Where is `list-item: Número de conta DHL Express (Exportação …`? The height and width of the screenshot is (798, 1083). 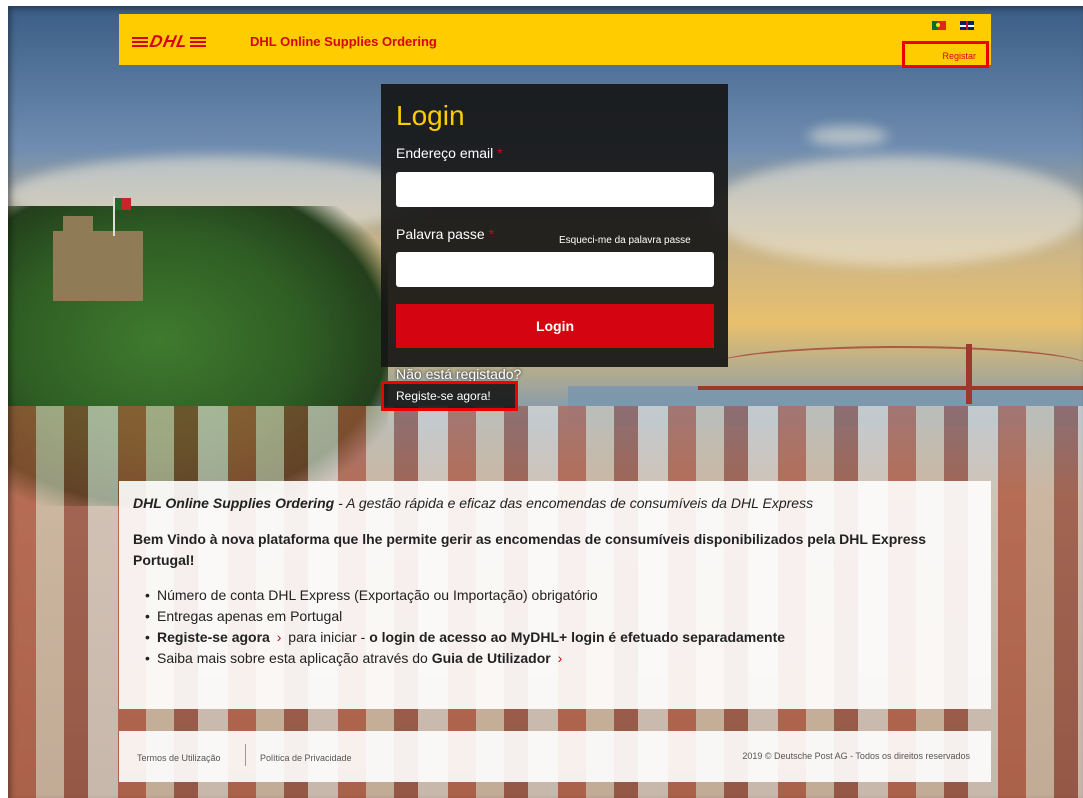 list-item: Número de conta DHL Express (Exportação … is located at coordinates (561, 595).